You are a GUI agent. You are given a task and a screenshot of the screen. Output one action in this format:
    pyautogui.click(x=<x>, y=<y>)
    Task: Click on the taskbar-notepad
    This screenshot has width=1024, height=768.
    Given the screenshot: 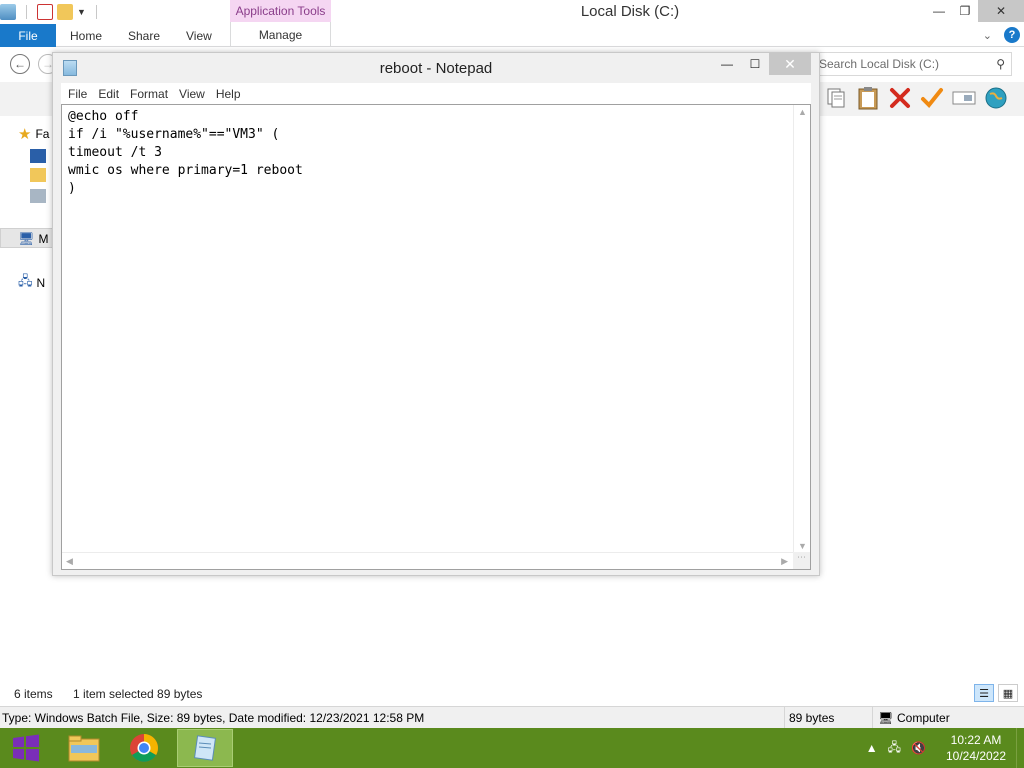 What is the action you would take?
    pyautogui.click(x=205, y=748)
    